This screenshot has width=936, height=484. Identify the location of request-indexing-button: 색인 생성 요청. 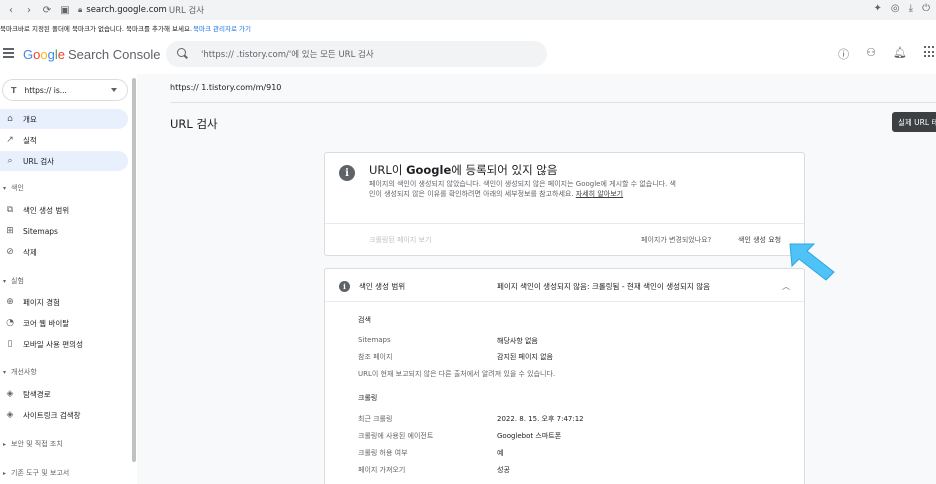
(759, 240).